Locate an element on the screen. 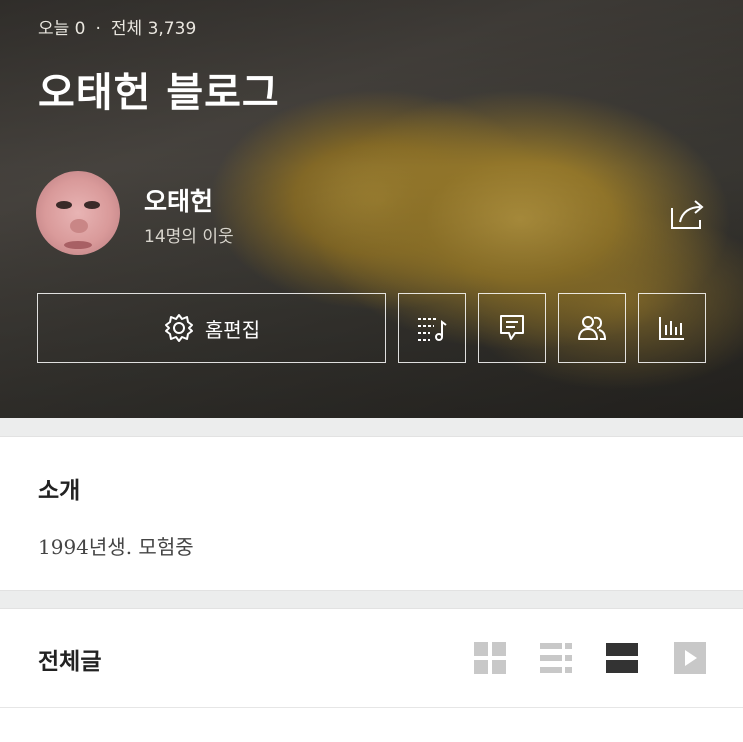  chat-icon is located at coordinates (512, 327).